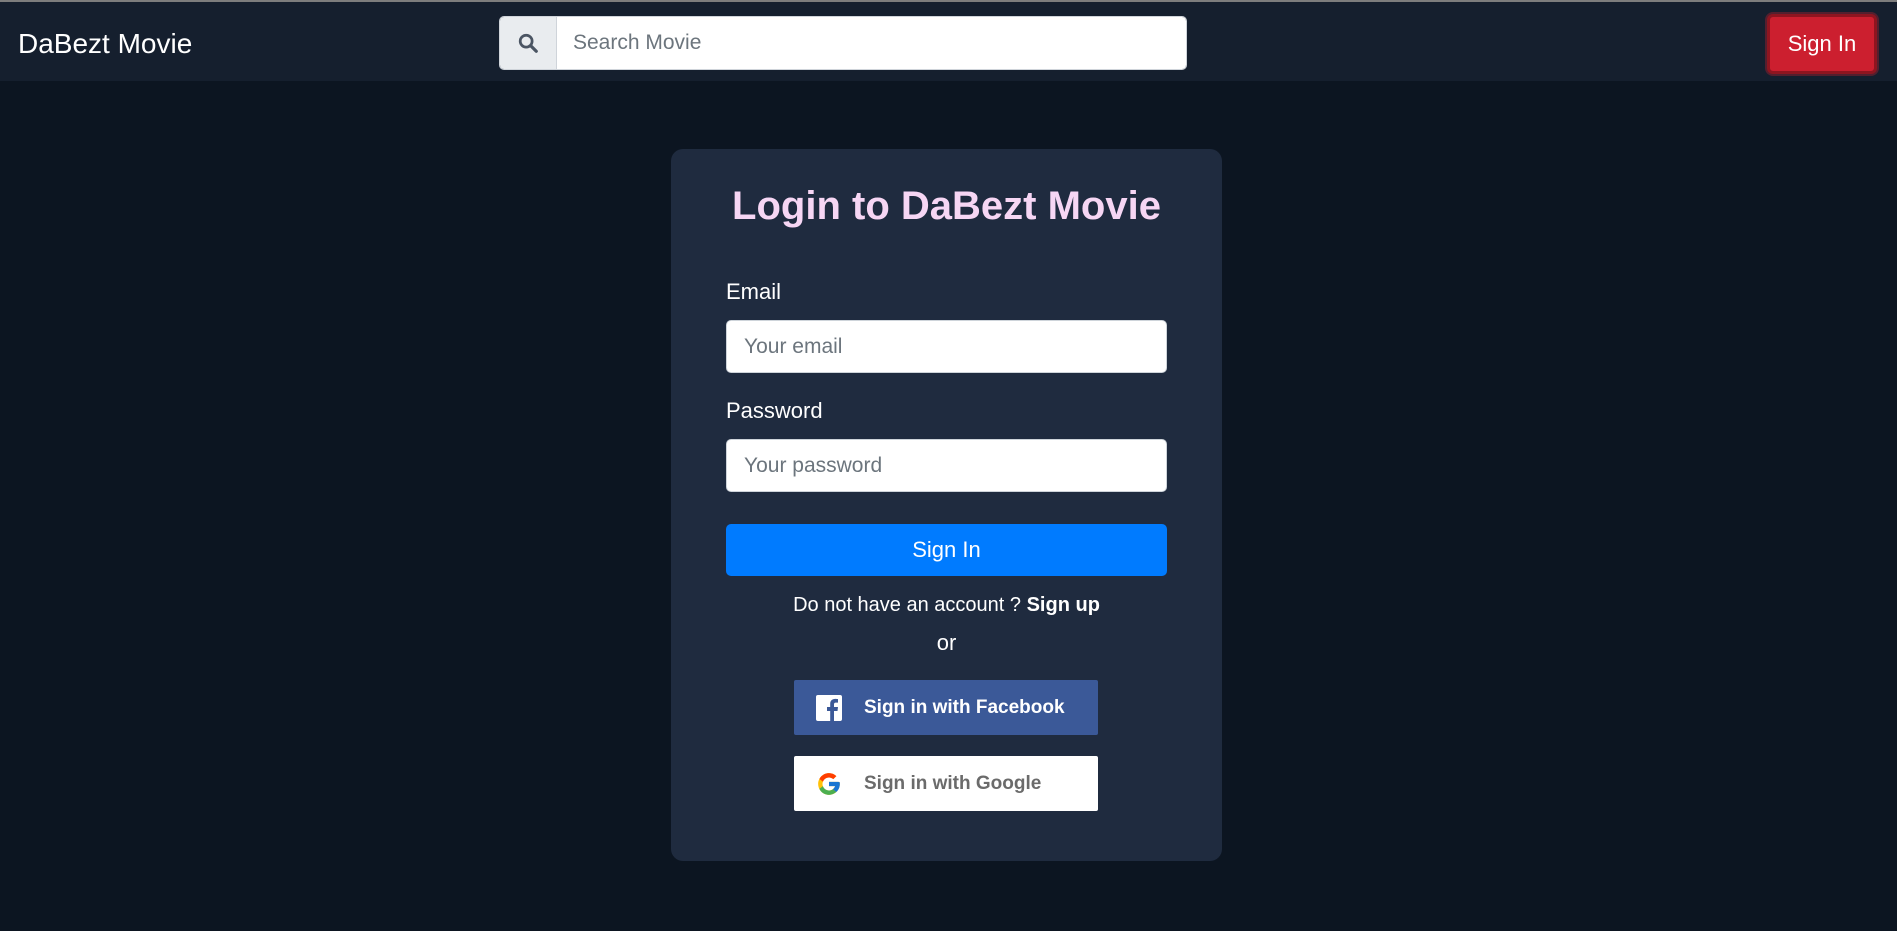 The width and height of the screenshot is (1897, 931). Describe the element at coordinates (946, 642) in the screenshot. I see `or-divider: or` at that location.